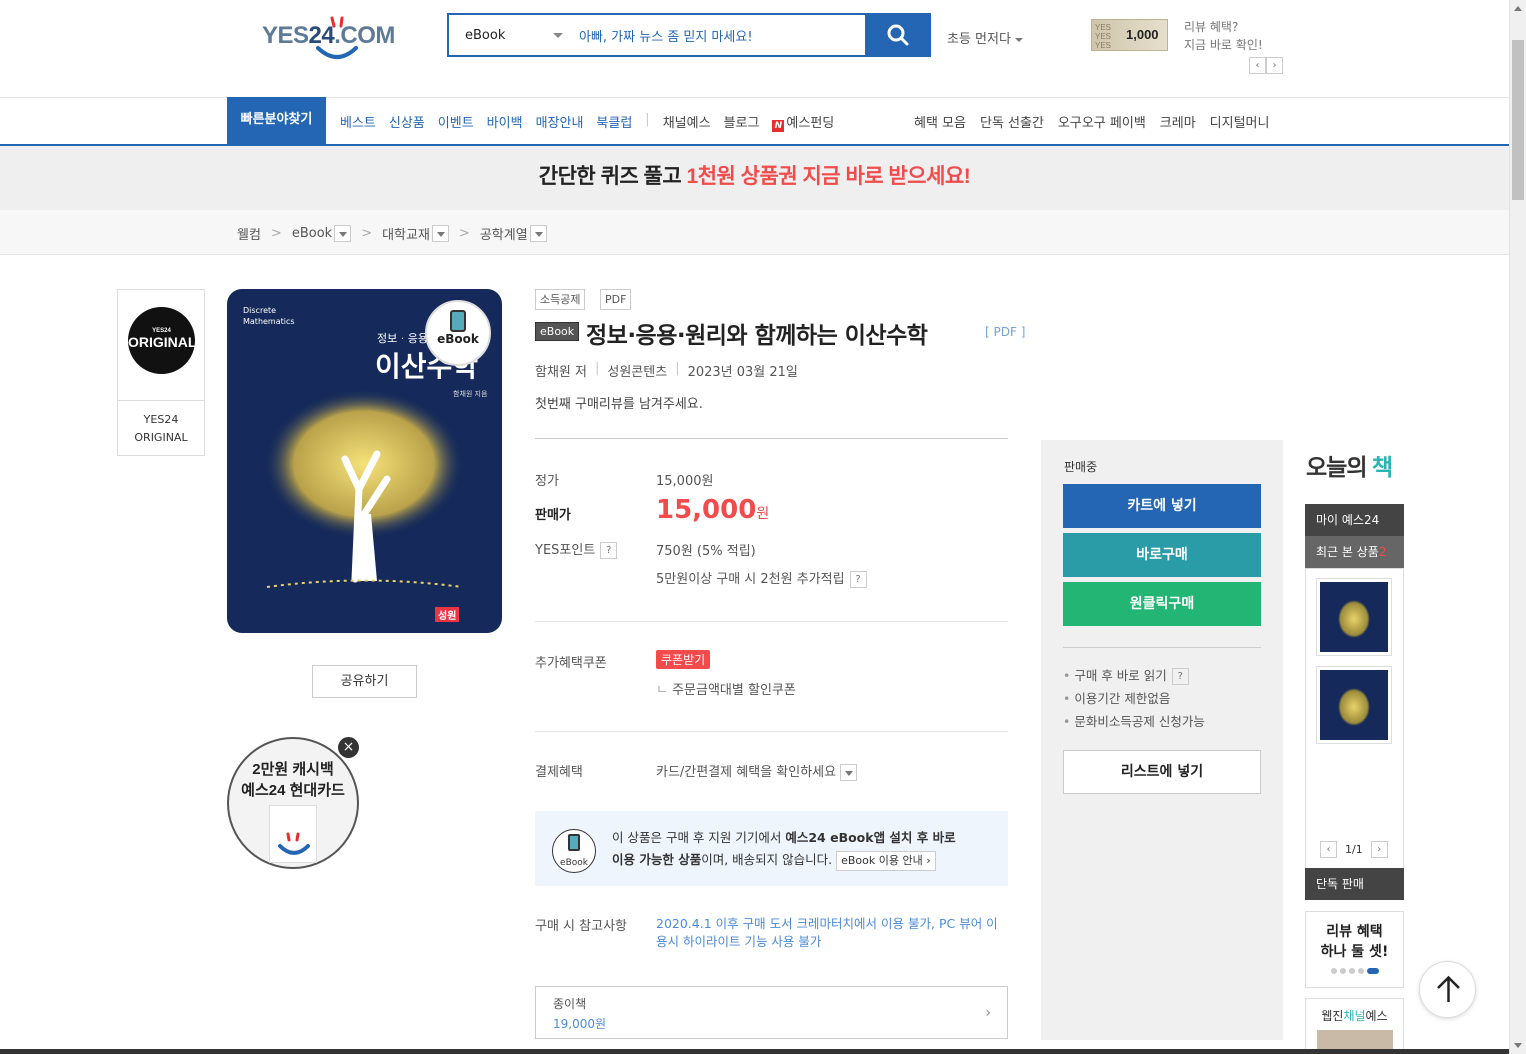  What do you see at coordinates (312, 233) in the screenshot?
I see `breadcrumb-ebook: eBook` at bounding box center [312, 233].